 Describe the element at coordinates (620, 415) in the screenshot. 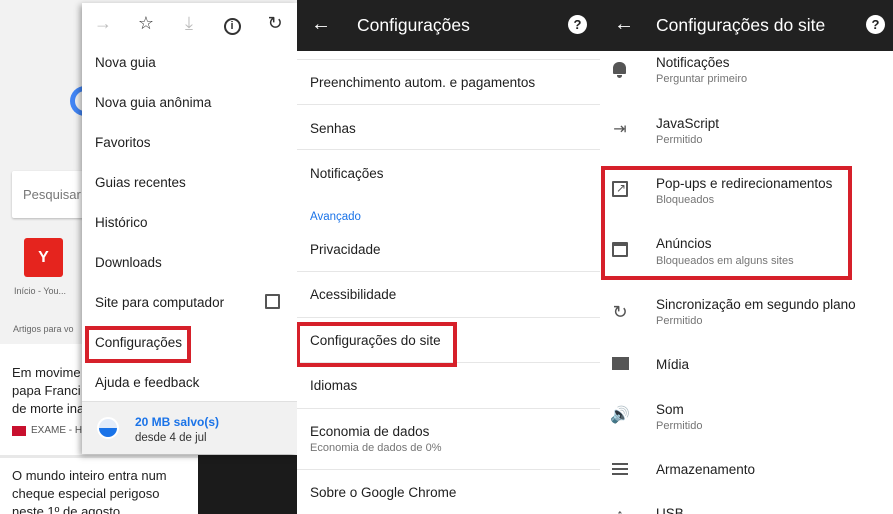

I see `sound-icon: 🔊` at that location.